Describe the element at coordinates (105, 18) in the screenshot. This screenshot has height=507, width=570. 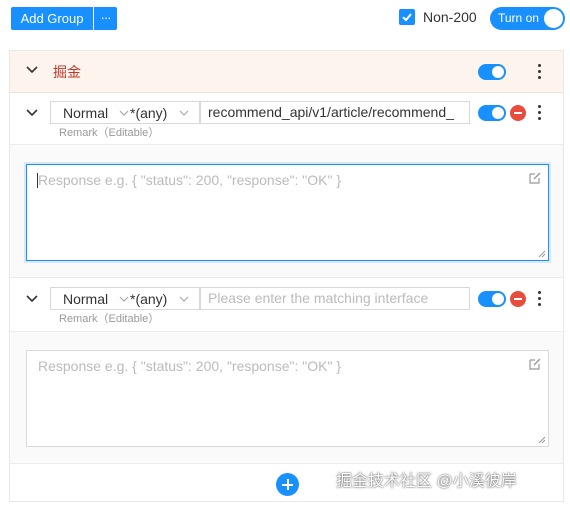
I see `more-options-button: ···` at that location.